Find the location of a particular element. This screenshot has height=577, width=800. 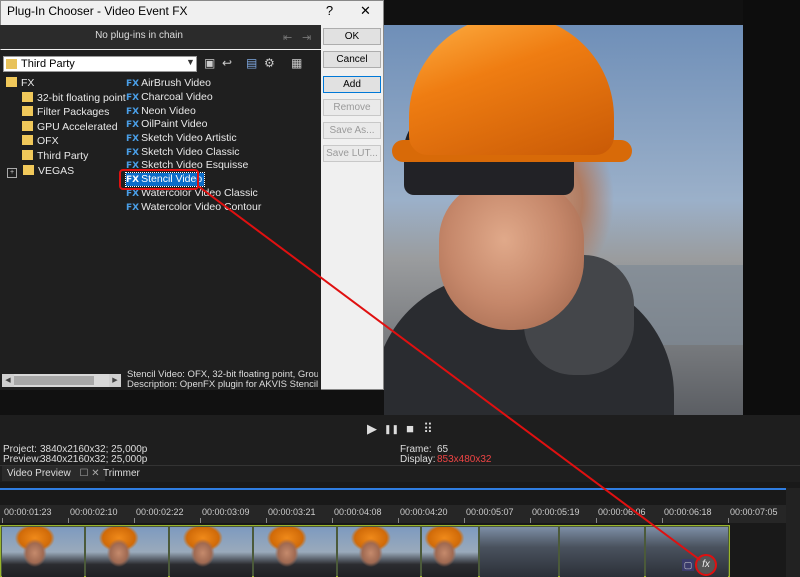

tree-item-label: Filter Packages is located at coordinates (73, 112).